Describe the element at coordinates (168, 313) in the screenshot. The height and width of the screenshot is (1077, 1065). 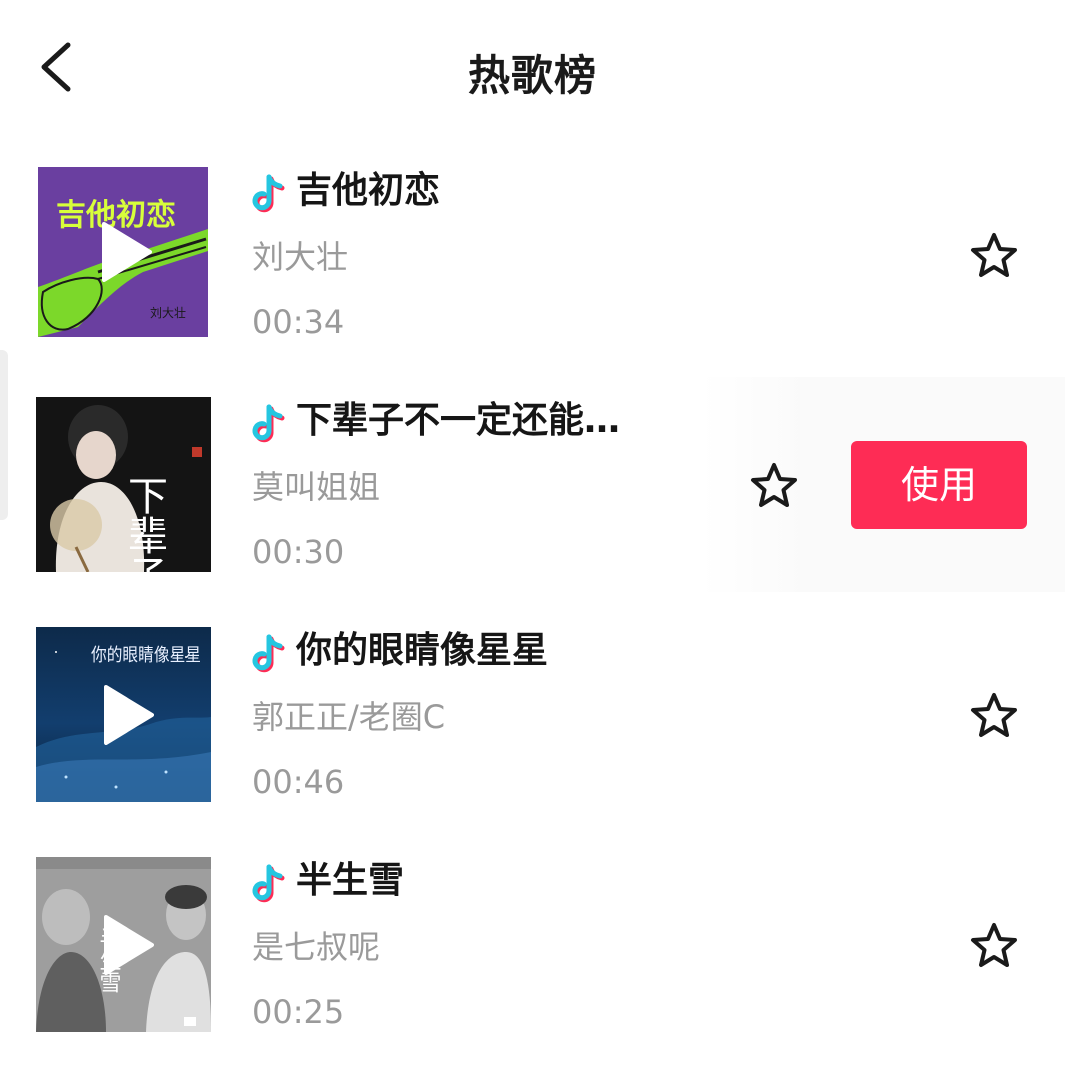
I see `cover-signature: 刘大壮` at that location.